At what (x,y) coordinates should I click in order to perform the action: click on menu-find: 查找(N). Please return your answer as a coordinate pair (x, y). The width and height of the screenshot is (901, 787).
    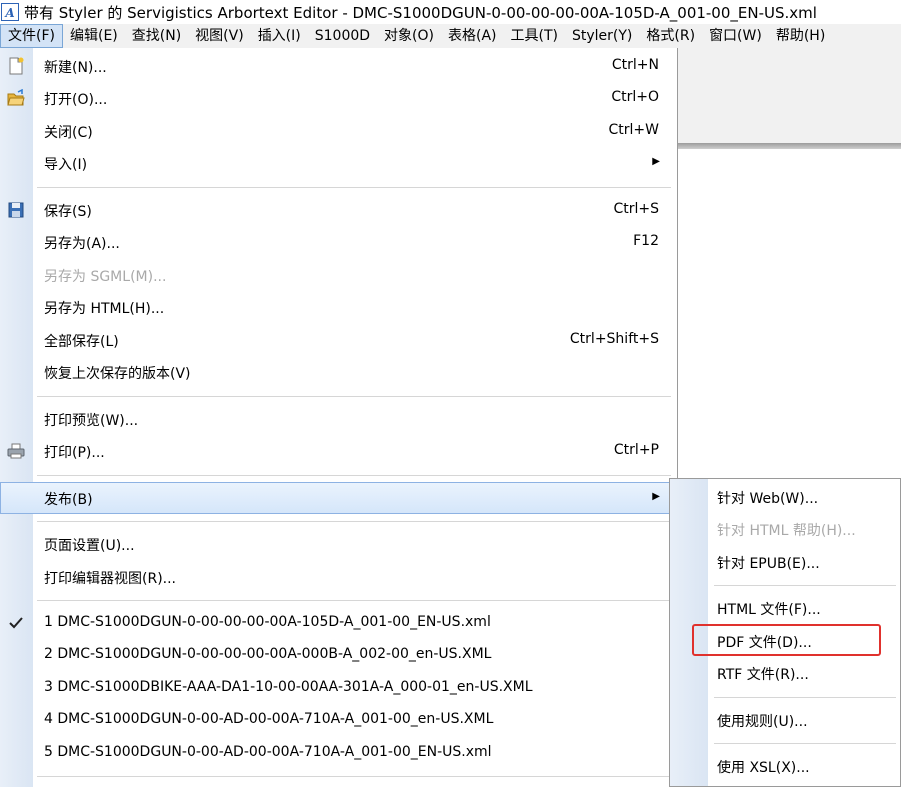
    Looking at the image, I should click on (156, 36).